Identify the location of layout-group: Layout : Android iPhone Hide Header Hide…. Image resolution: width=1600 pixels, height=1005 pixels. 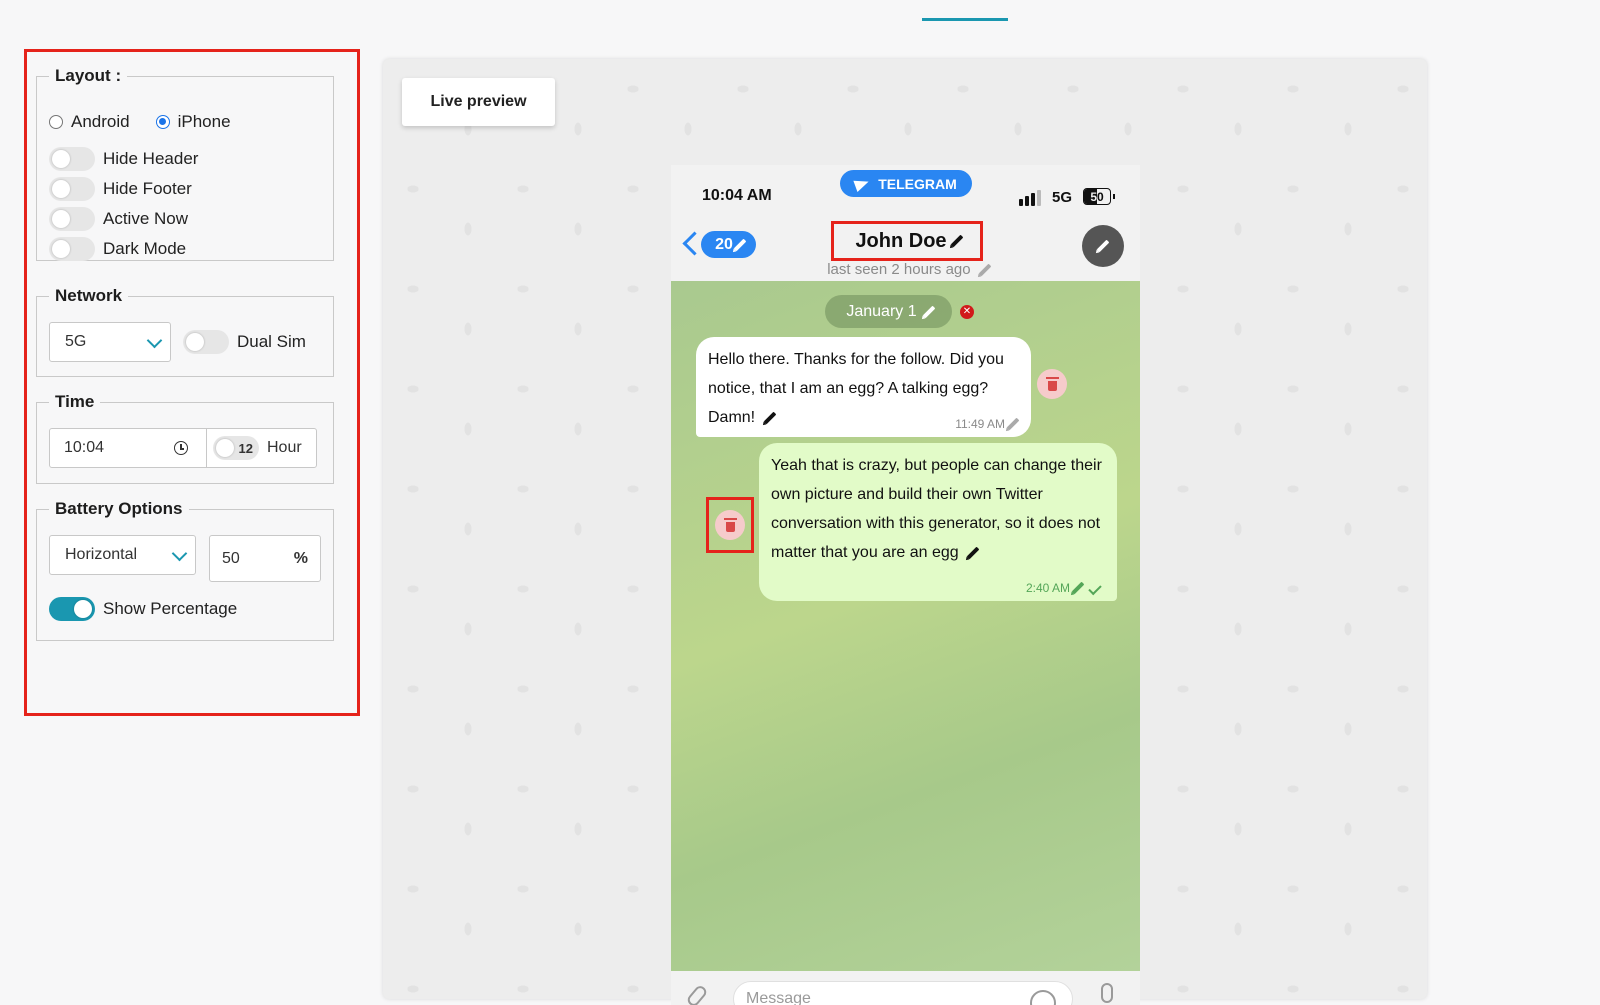
(185, 163).